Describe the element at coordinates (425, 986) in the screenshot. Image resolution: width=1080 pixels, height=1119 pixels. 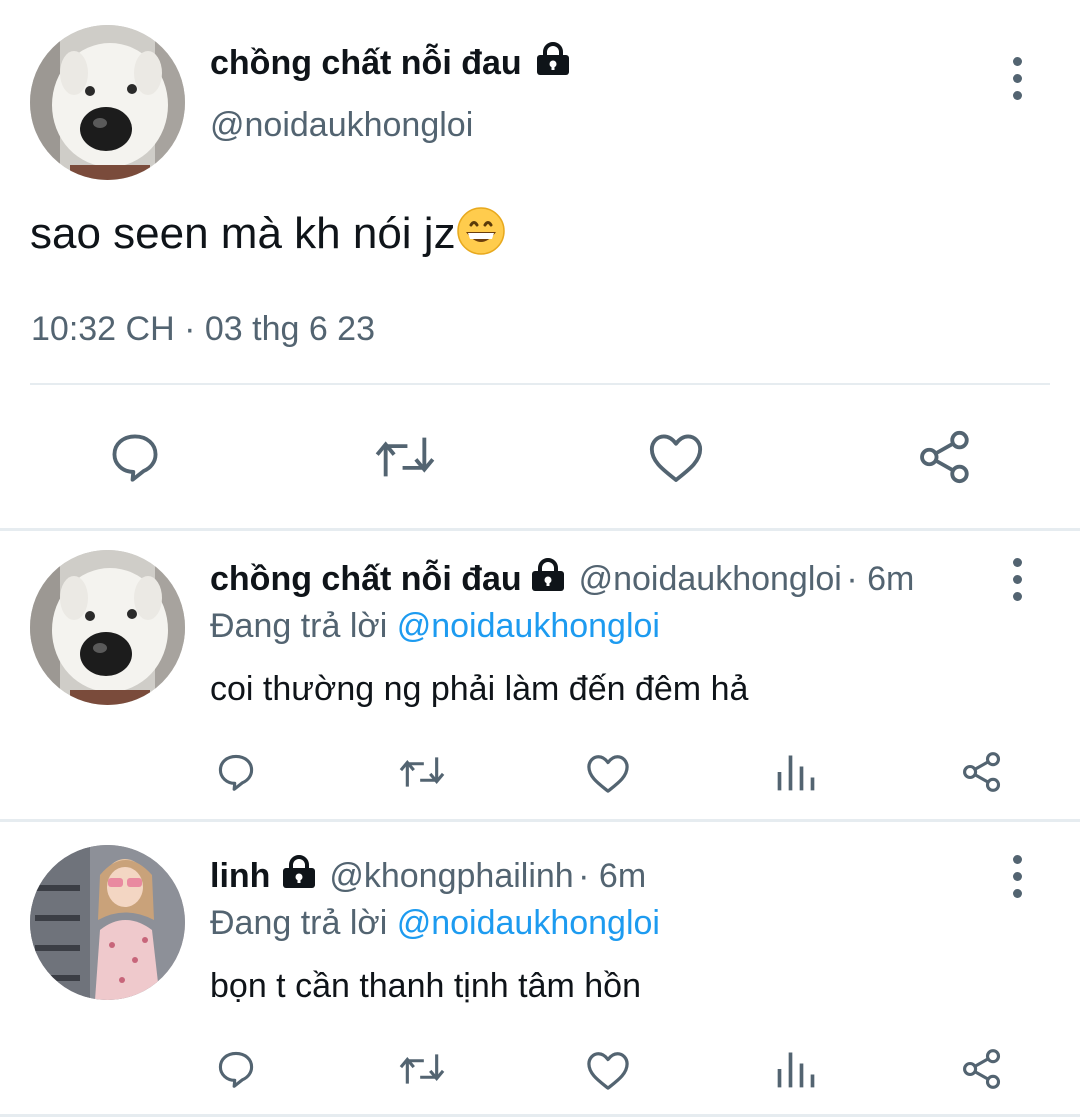
I see `tweet-text: bọn t cần thanh tịnh tâm hồn` at that location.